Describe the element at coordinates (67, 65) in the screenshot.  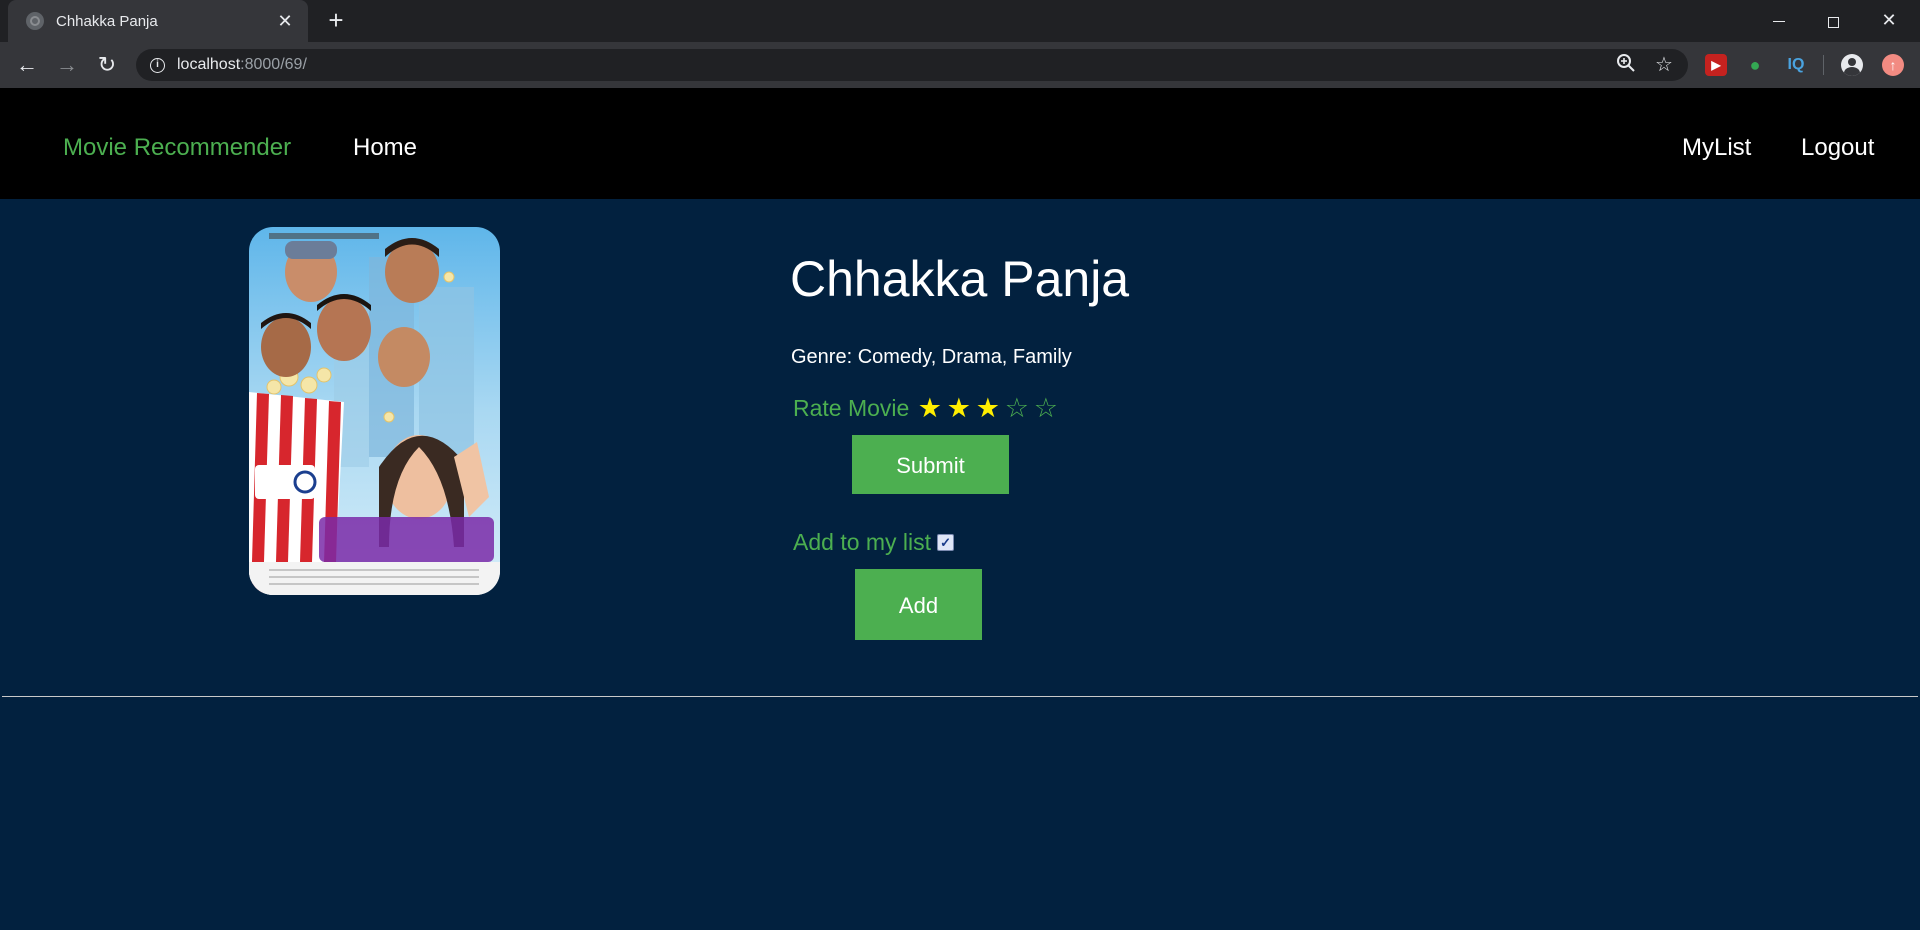
I see `forward-arrow-icon: →` at that location.